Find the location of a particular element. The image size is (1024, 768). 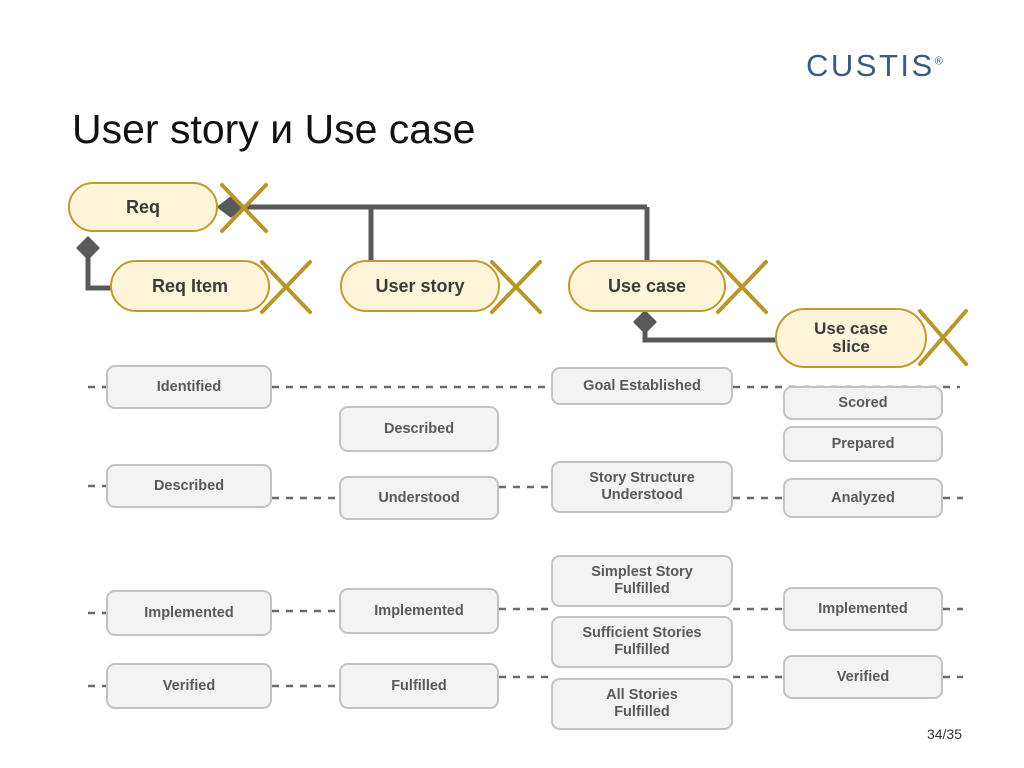

custis-logo: CUSTIS® is located at coordinates (874, 66).